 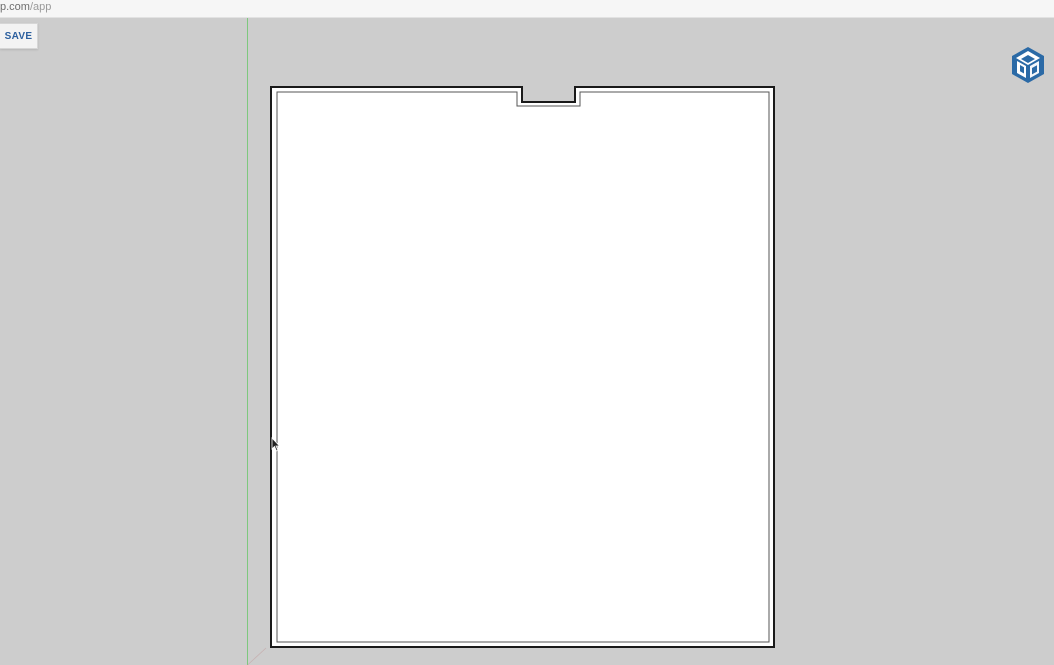 I want to click on url-path: /app, so click(x=40, y=7).